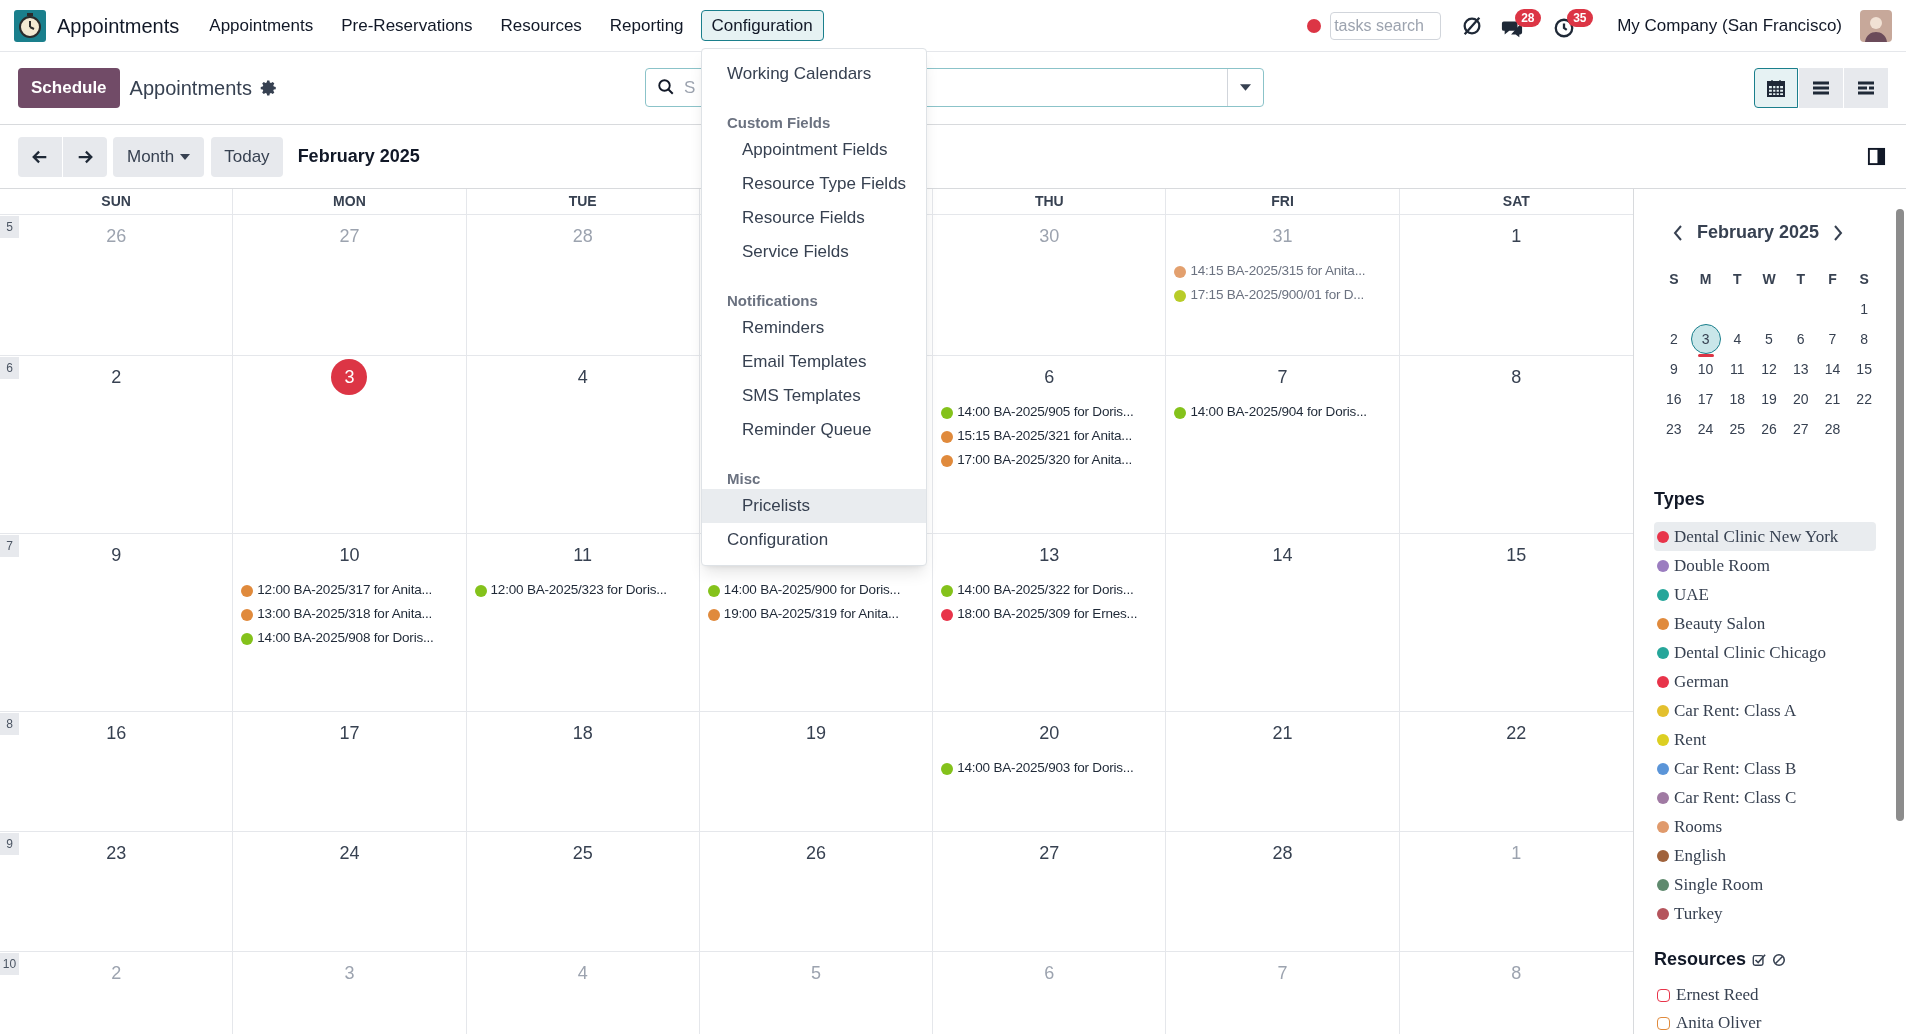 The height and width of the screenshot is (1034, 1906). Describe the element at coordinates (1049, 379) in the screenshot. I see `day-number: 6` at that location.